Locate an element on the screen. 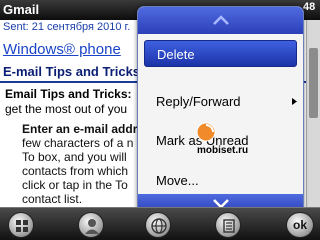 Image resolution: width=320 pixels, height=240 pixels. tip-line: Enter an e-mail addr is located at coordinates (80, 129).